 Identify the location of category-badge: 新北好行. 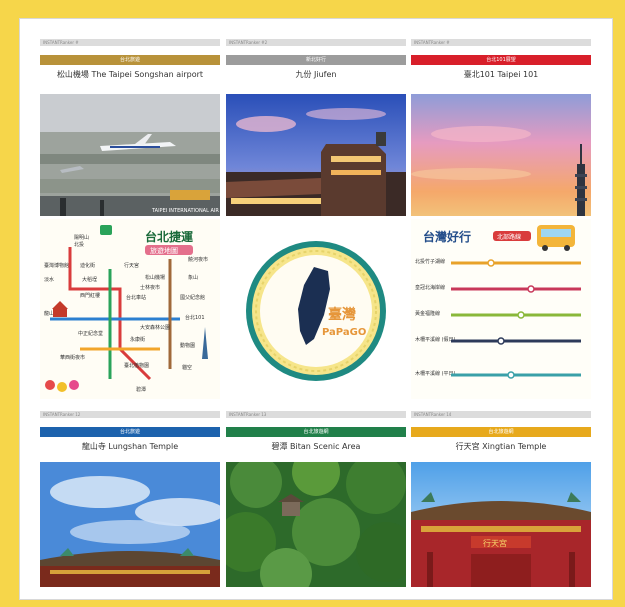
(316, 60).